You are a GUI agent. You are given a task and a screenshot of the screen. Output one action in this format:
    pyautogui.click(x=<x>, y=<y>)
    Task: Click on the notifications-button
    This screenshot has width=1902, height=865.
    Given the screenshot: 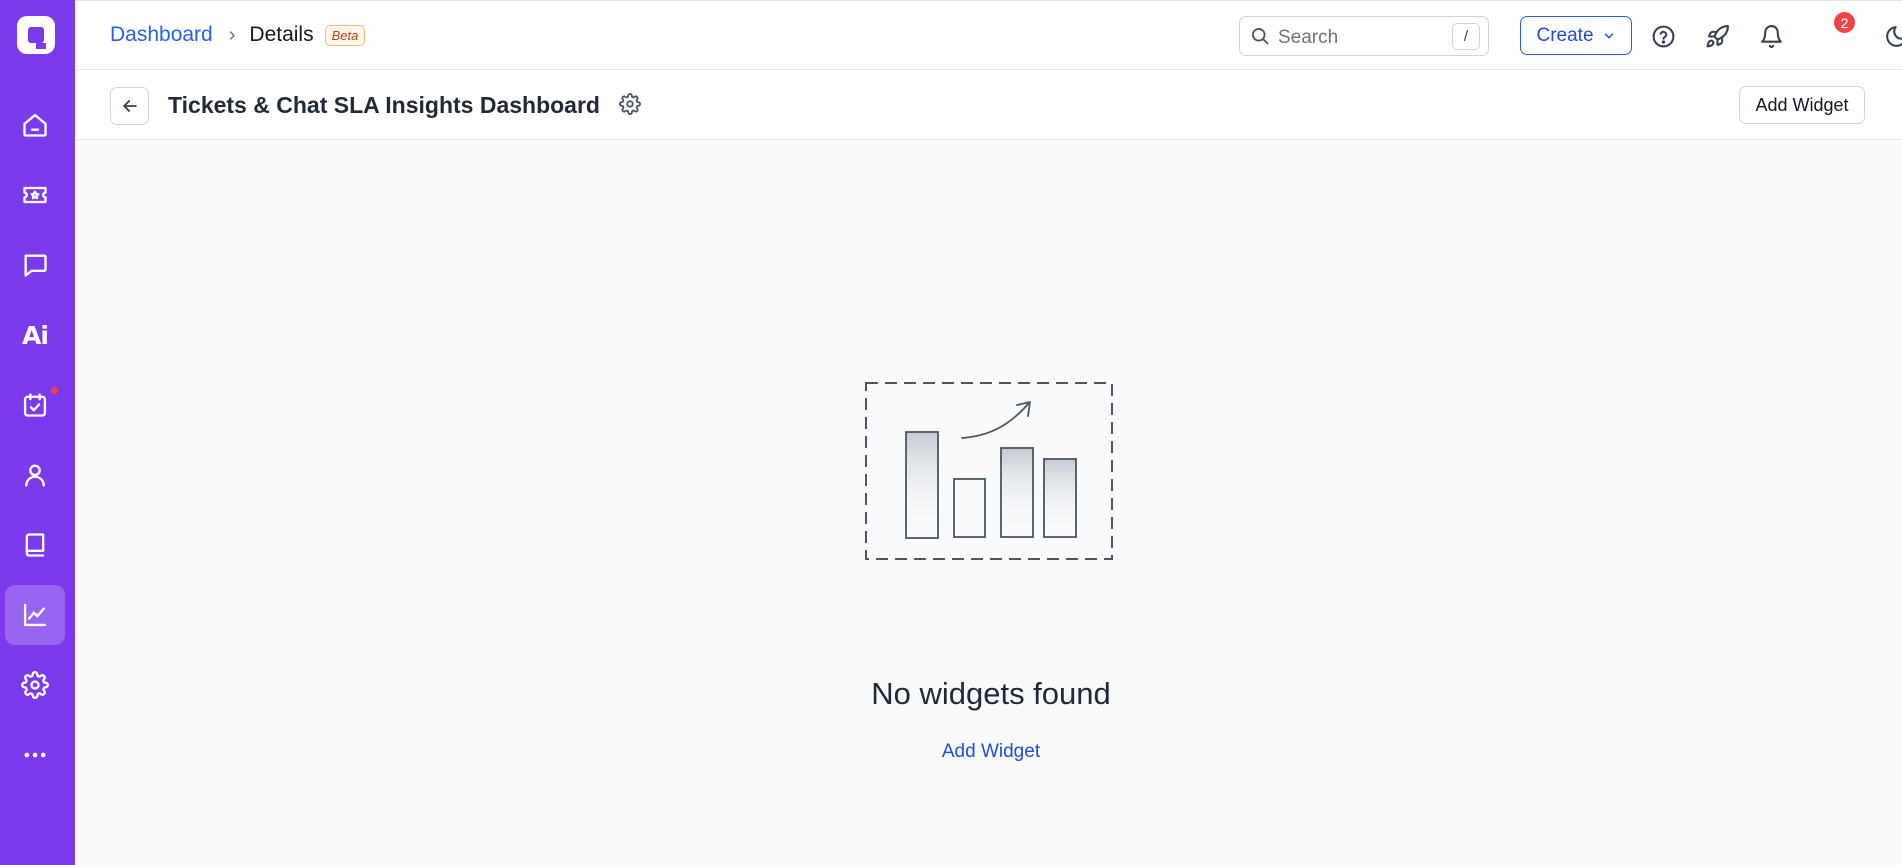 What is the action you would take?
    pyautogui.click(x=1771, y=36)
    